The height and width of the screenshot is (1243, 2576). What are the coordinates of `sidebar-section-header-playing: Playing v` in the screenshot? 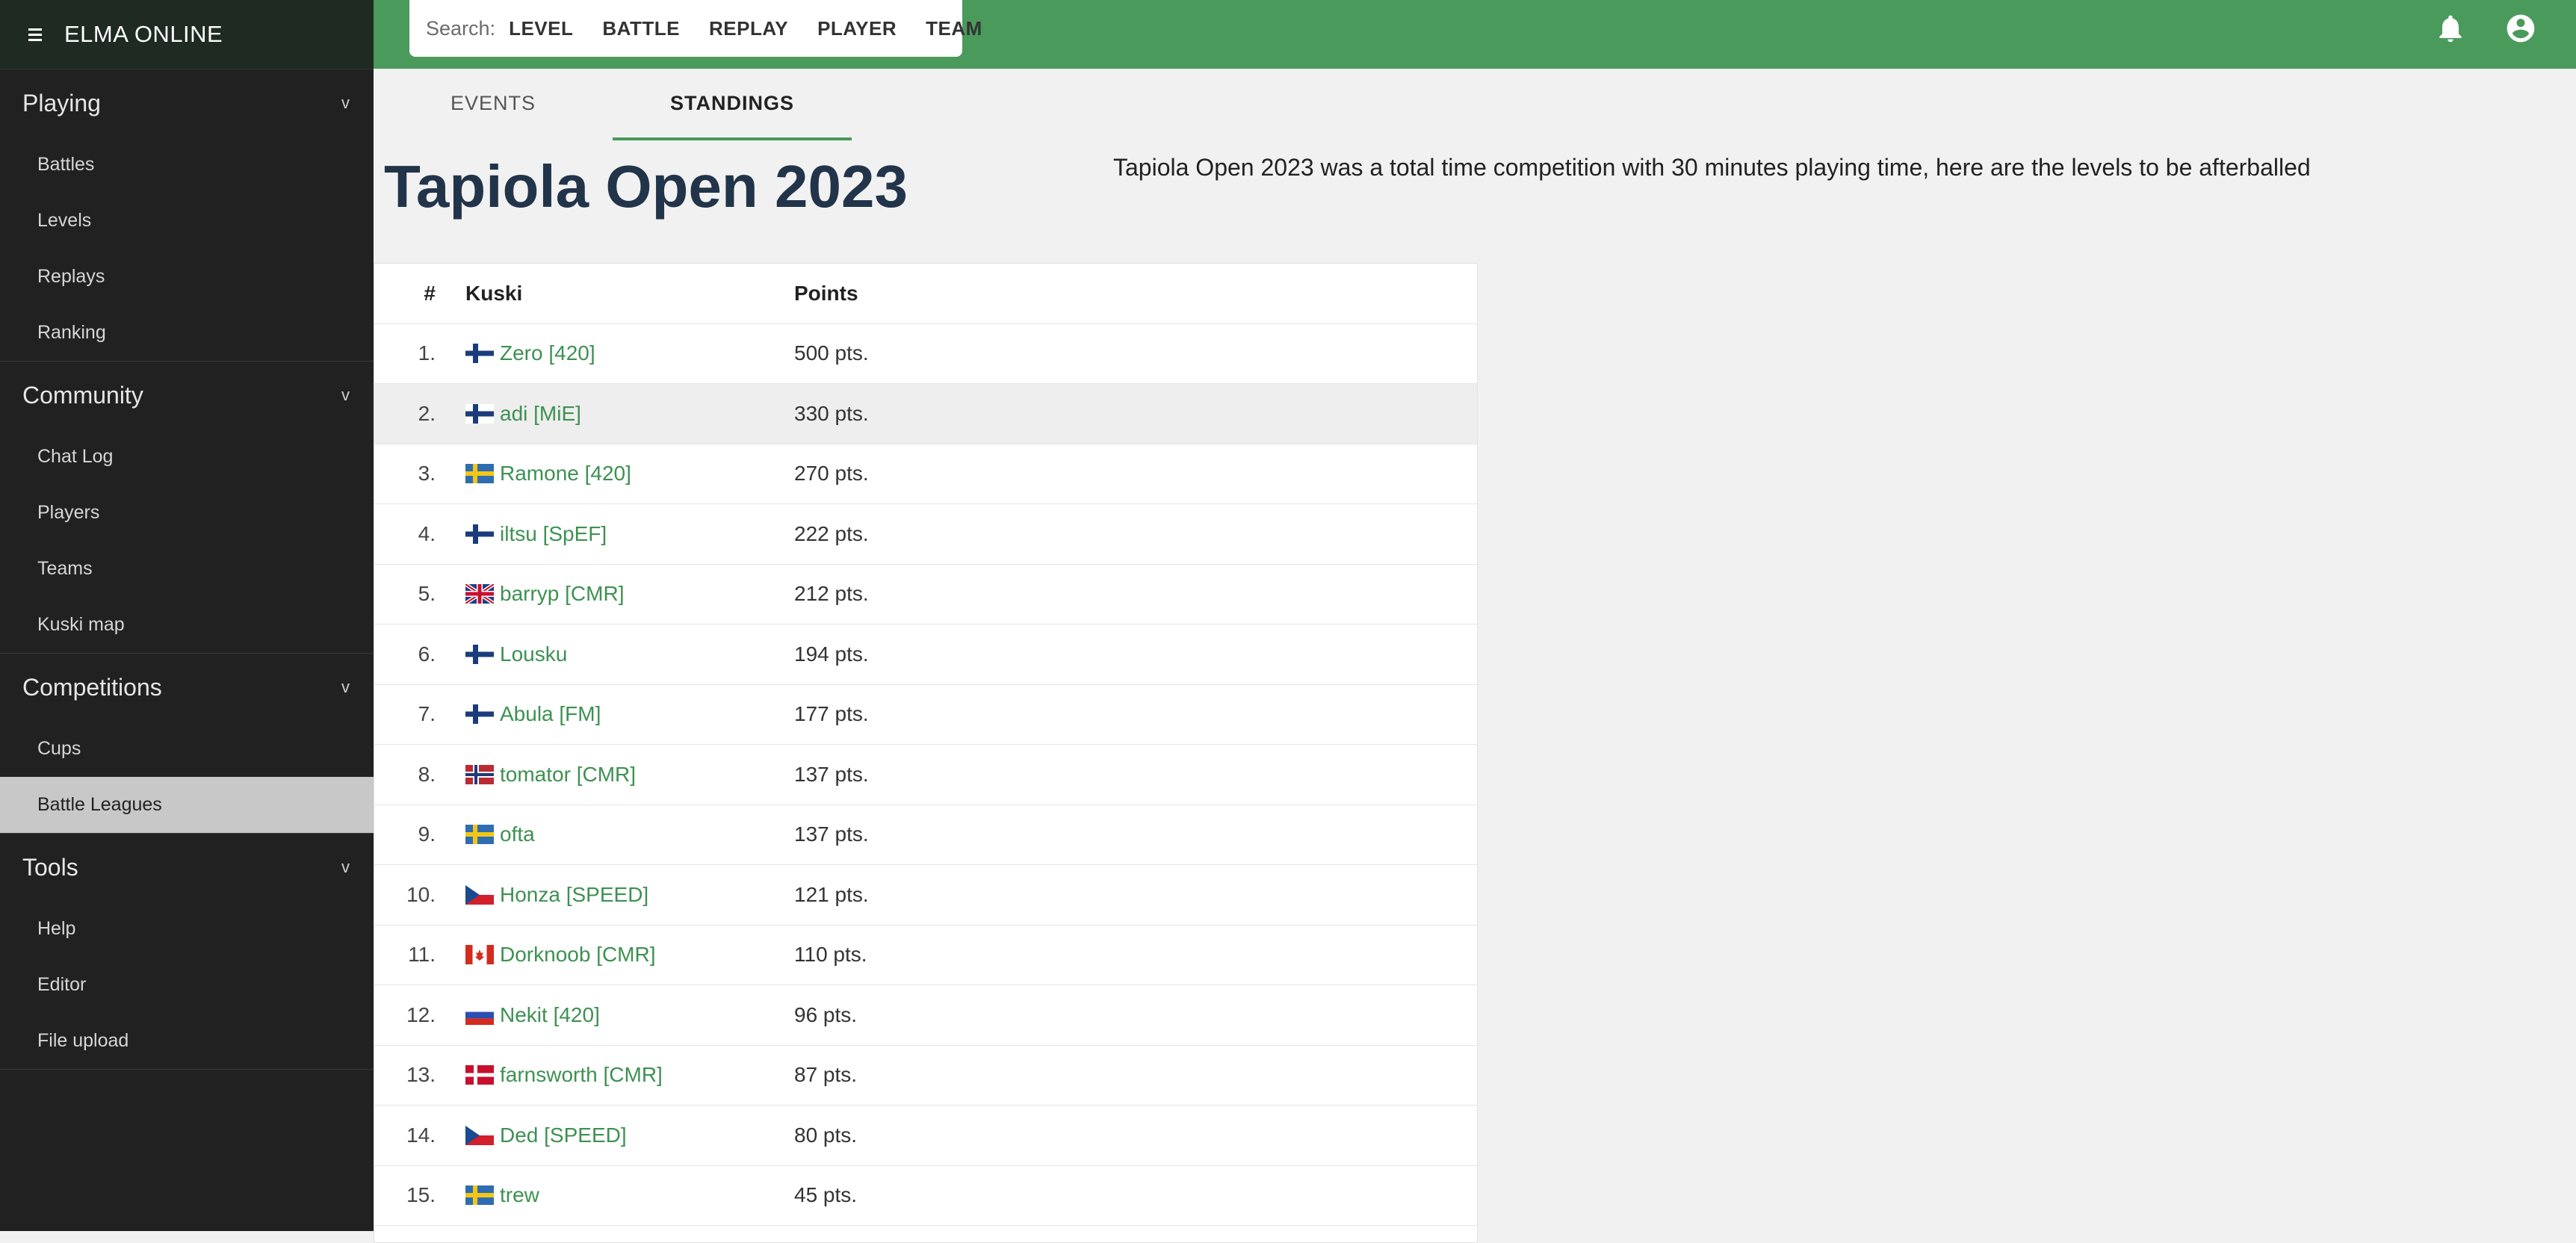 It's located at (187, 103).